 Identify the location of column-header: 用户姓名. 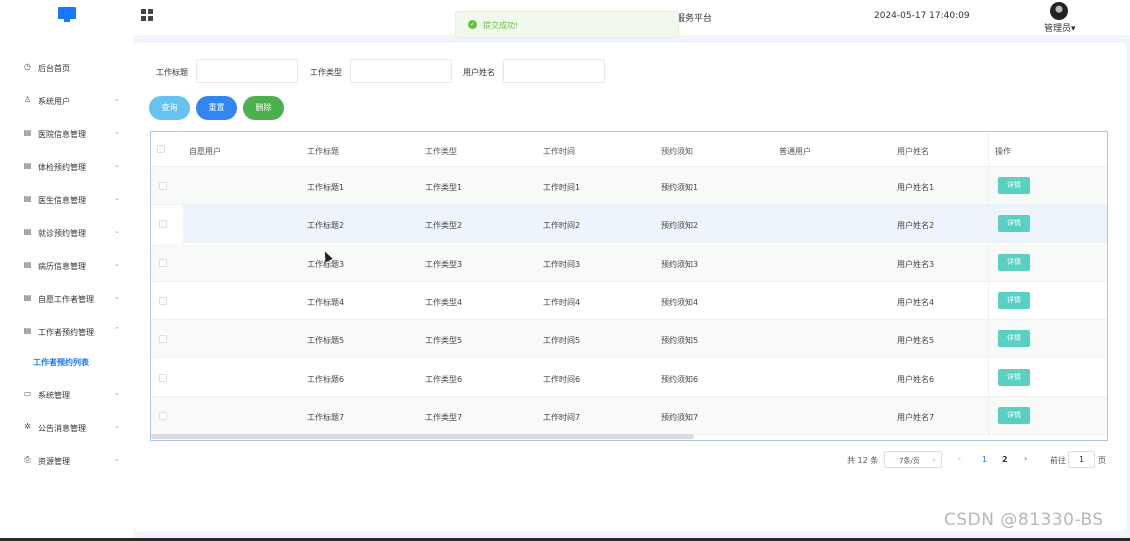
(913, 151).